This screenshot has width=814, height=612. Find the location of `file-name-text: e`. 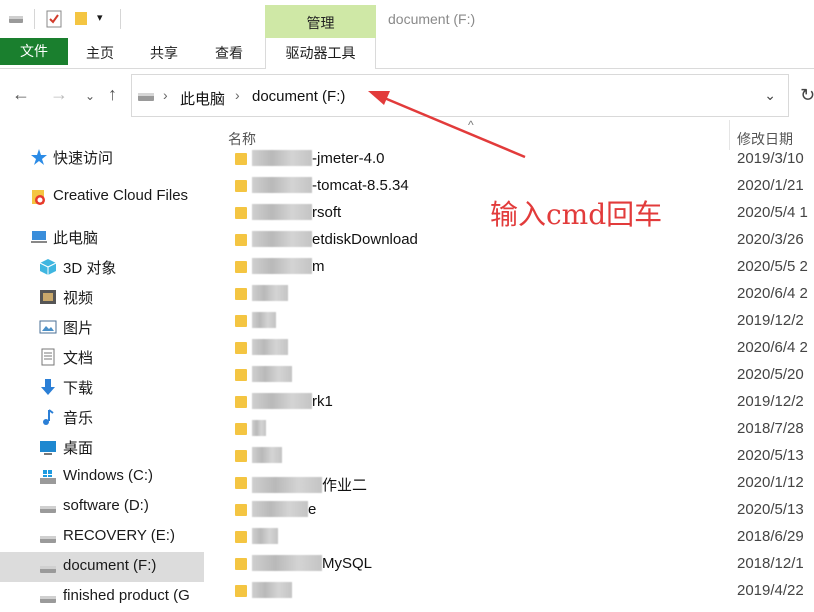

file-name-text: e is located at coordinates (312, 509).